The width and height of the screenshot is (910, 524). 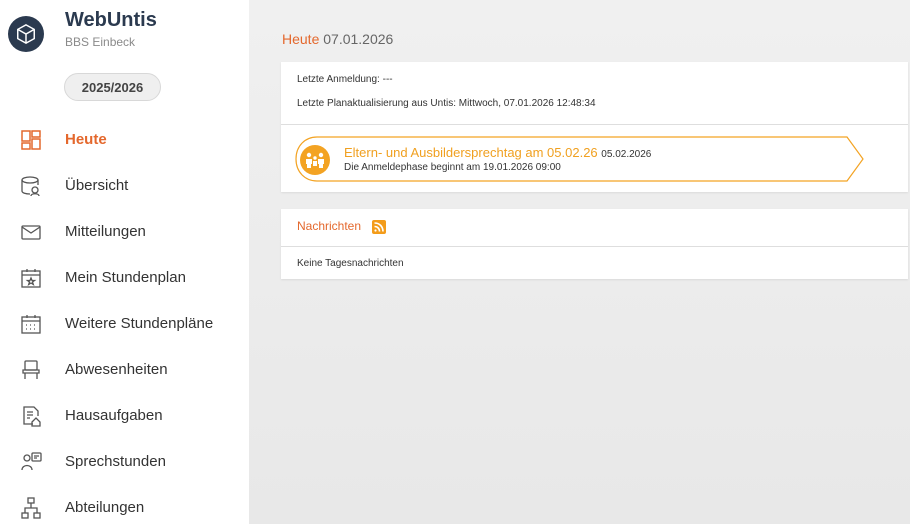 What do you see at coordinates (358, 39) in the screenshot?
I see `page-title-date: 07.01.2026` at bounding box center [358, 39].